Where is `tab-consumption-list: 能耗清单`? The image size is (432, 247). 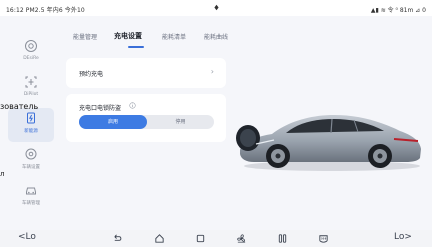
tab-consumption-list: 能耗清单 is located at coordinates (174, 36).